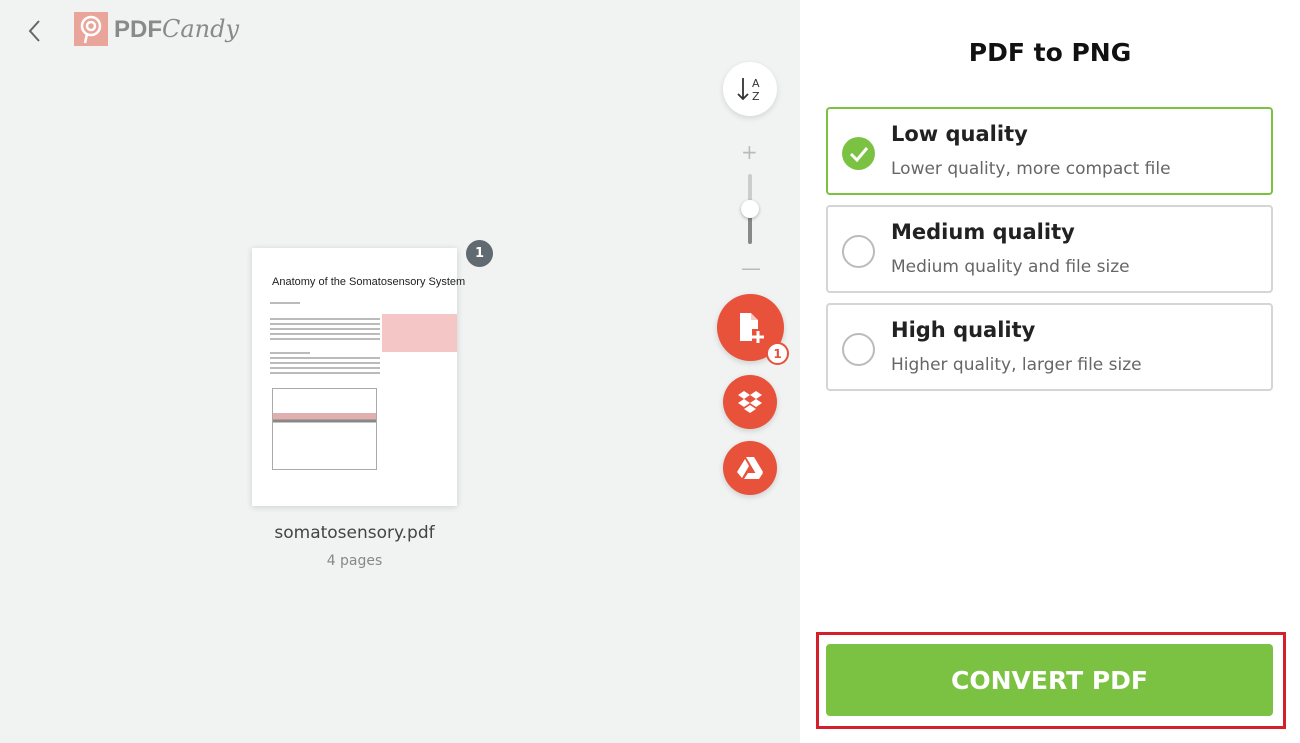 Image resolution: width=1300 pixels, height=743 pixels. I want to click on logo: PDFCandy, so click(156, 29).